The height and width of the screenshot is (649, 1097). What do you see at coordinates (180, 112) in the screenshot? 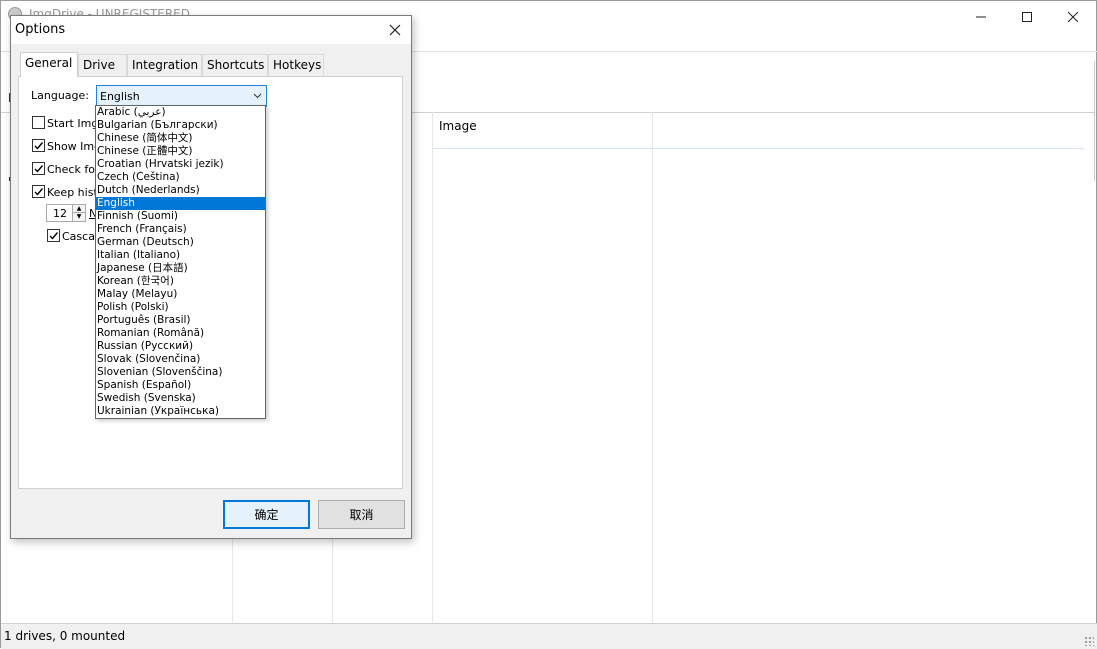
I see `language-option: Arabic (عربي)` at bounding box center [180, 112].